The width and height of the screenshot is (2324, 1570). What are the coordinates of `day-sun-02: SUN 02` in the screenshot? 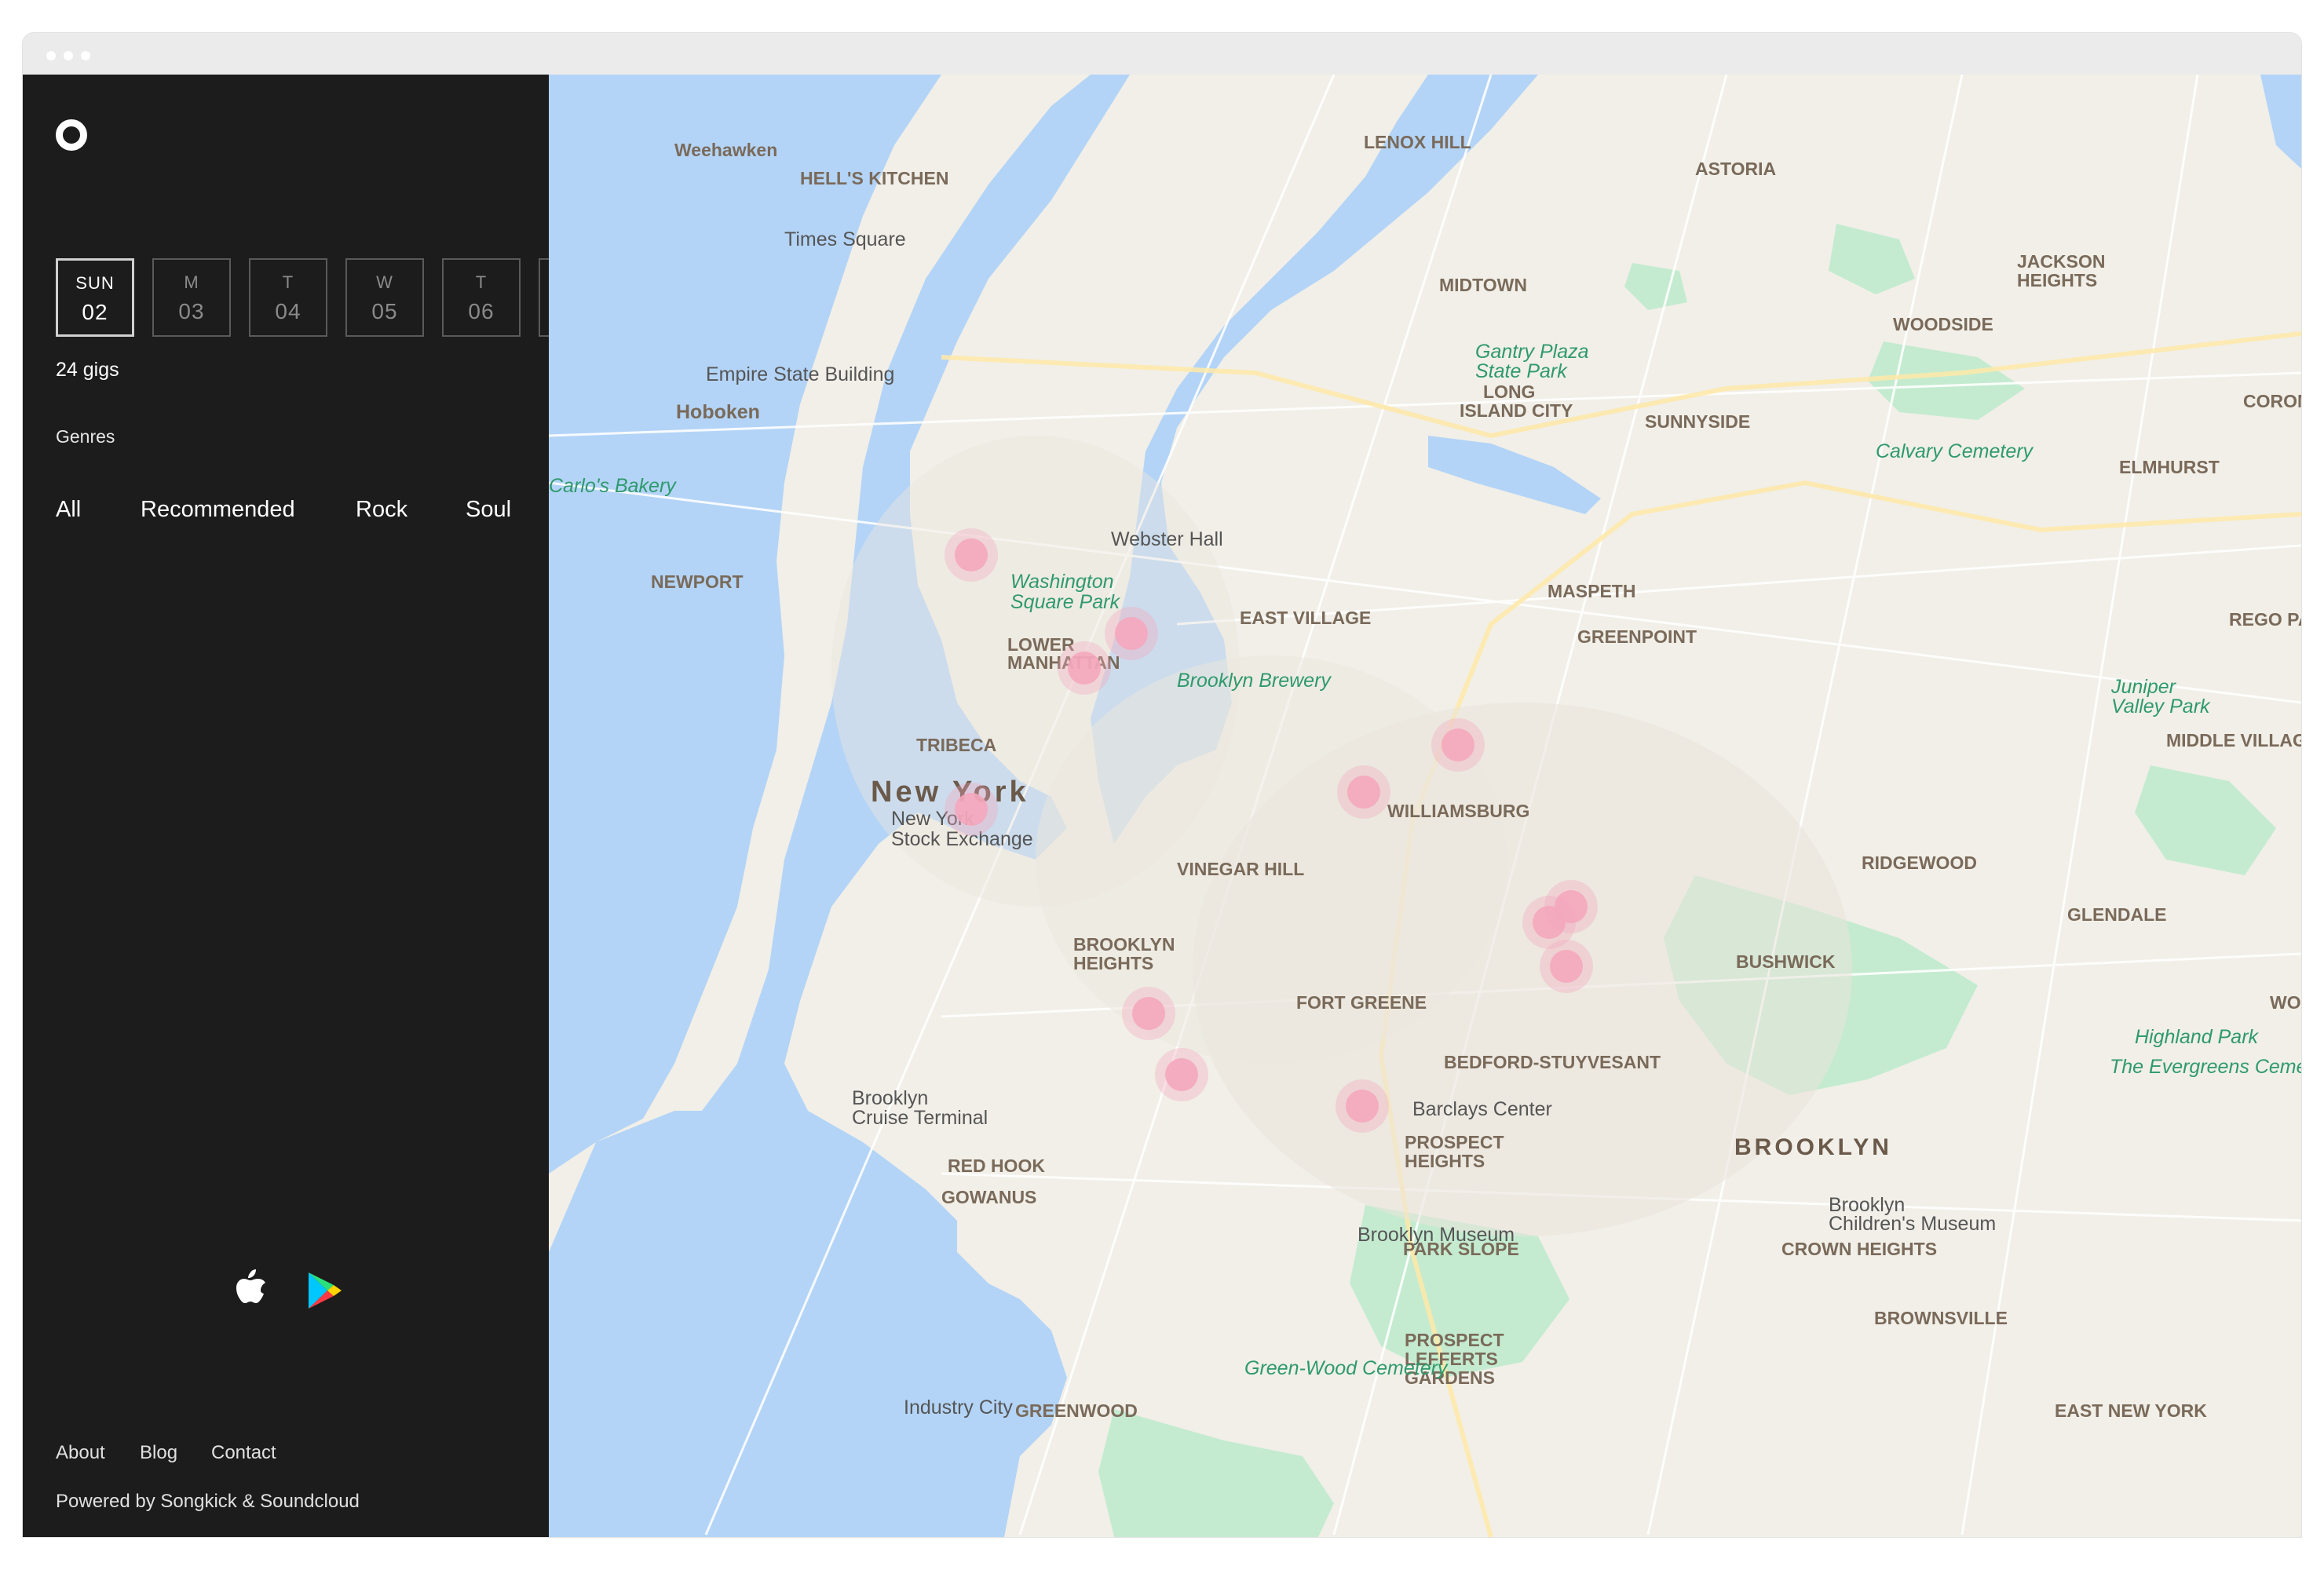 It's located at (95, 297).